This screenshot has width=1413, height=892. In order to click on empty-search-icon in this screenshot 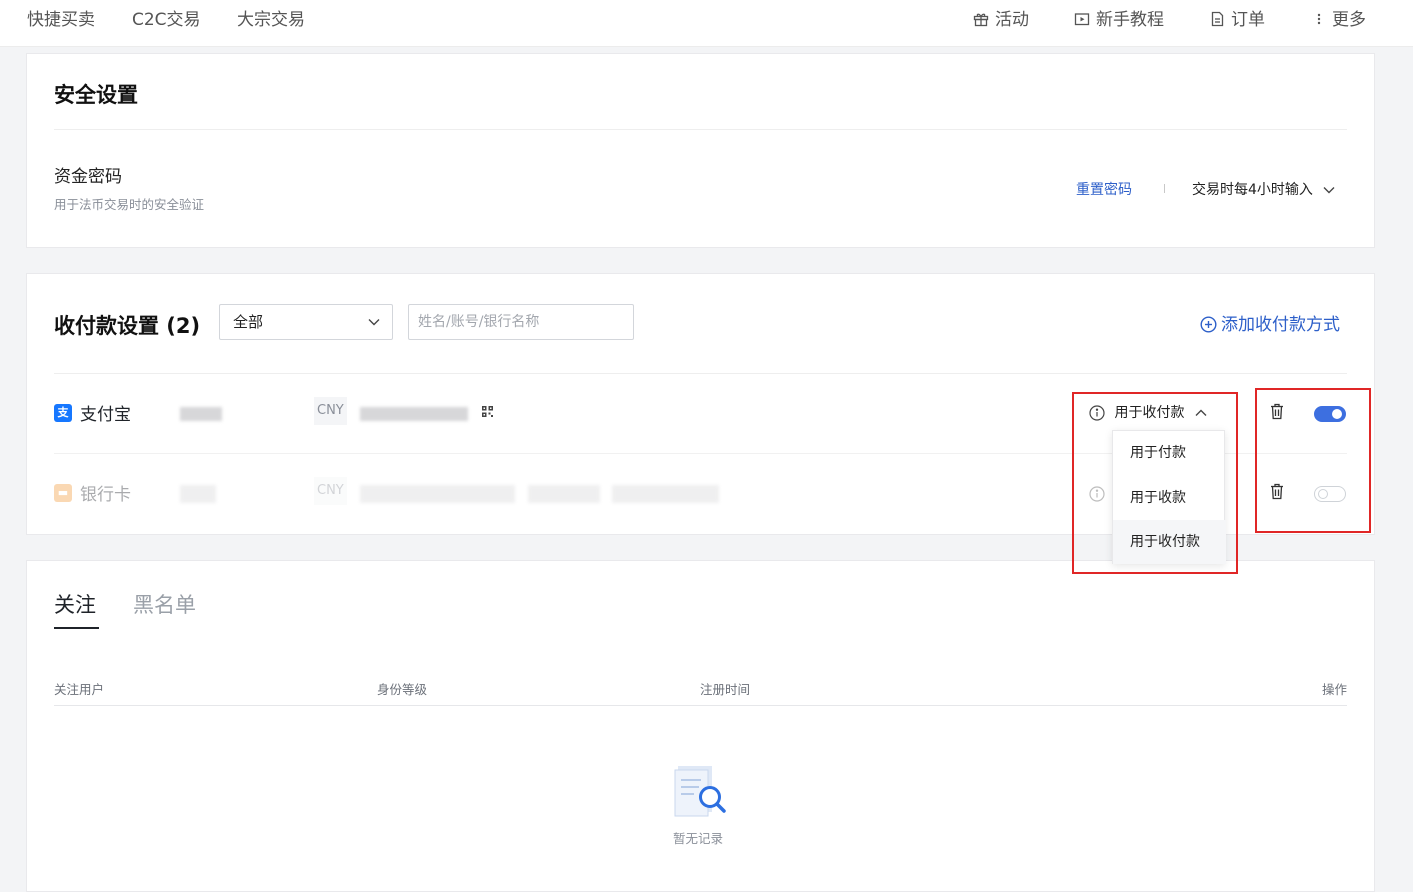, I will do `click(700, 791)`.